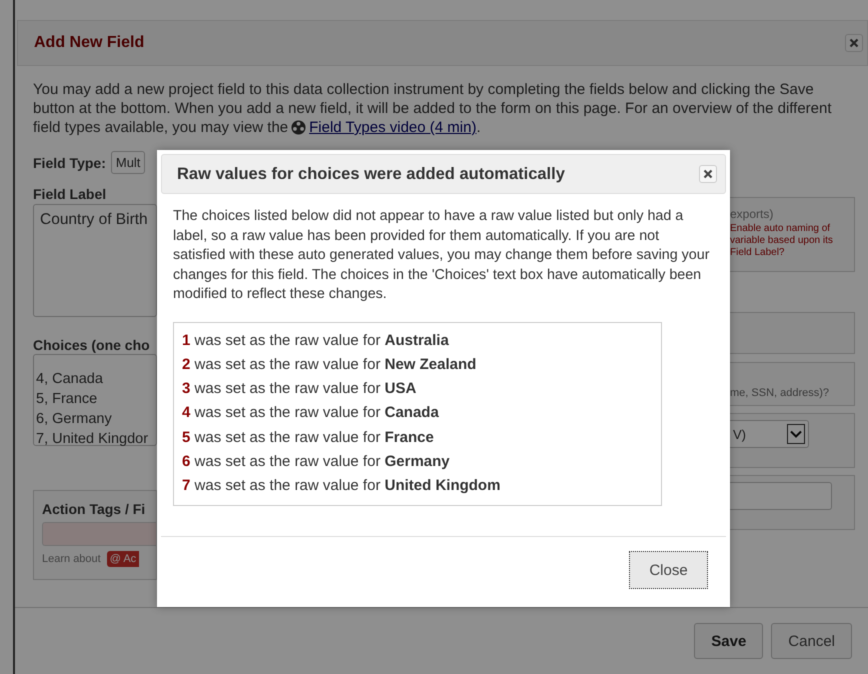  What do you see at coordinates (308, 438) in the screenshot?
I see `raw-value-item: 5 was set as the raw value for France` at bounding box center [308, 438].